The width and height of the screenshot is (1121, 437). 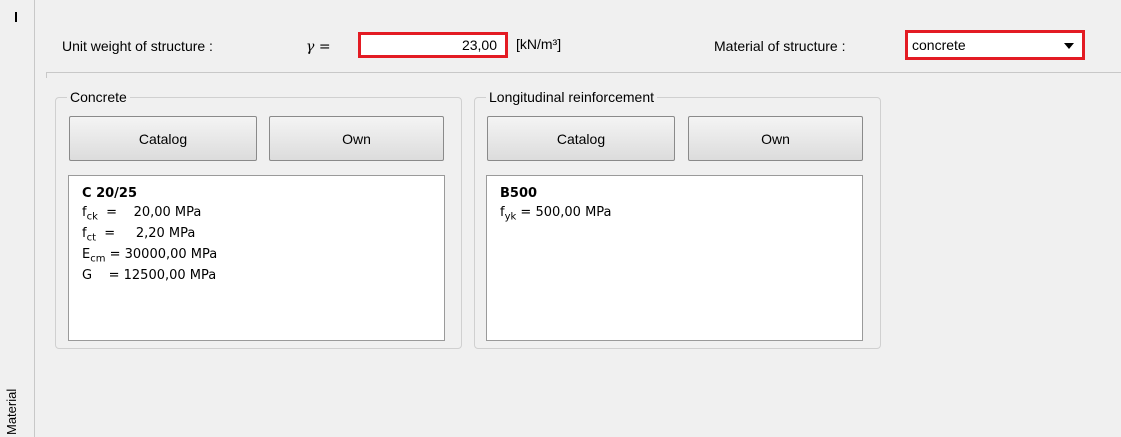 What do you see at coordinates (149, 275) in the screenshot?
I see `concrete-param-row: G = 12500,00 MPa` at bounding box center [149, 275].